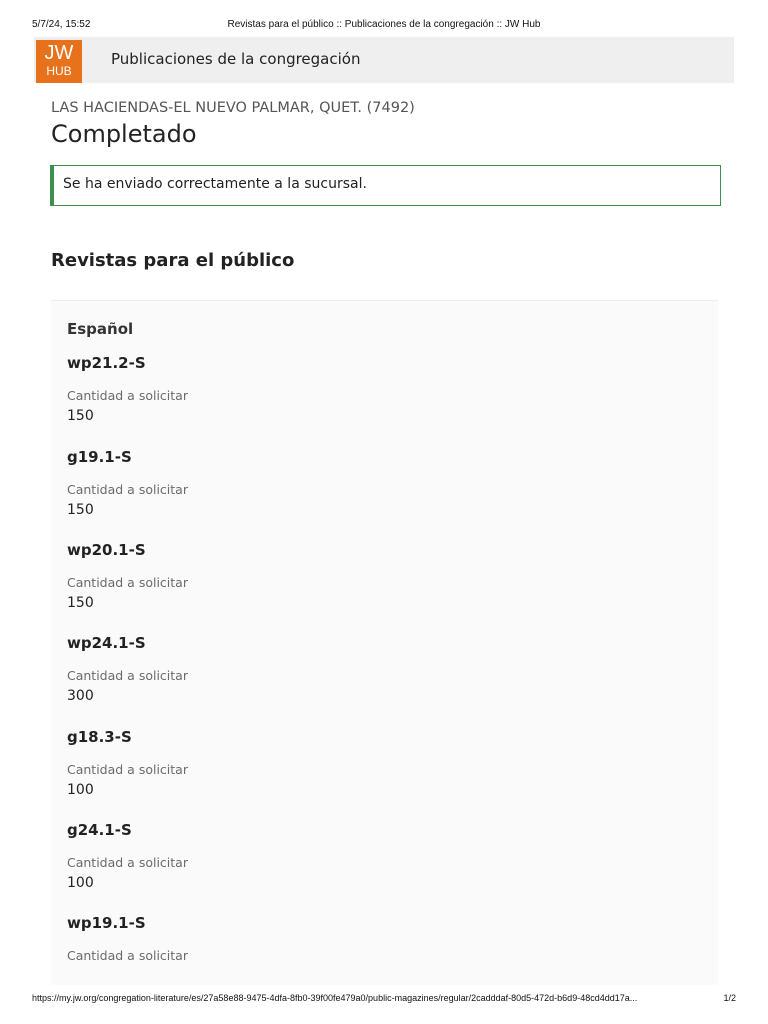  Describe the element at coordinates (99, 457) in the screenshot. I see `item-code: g19.1-S` at that location.